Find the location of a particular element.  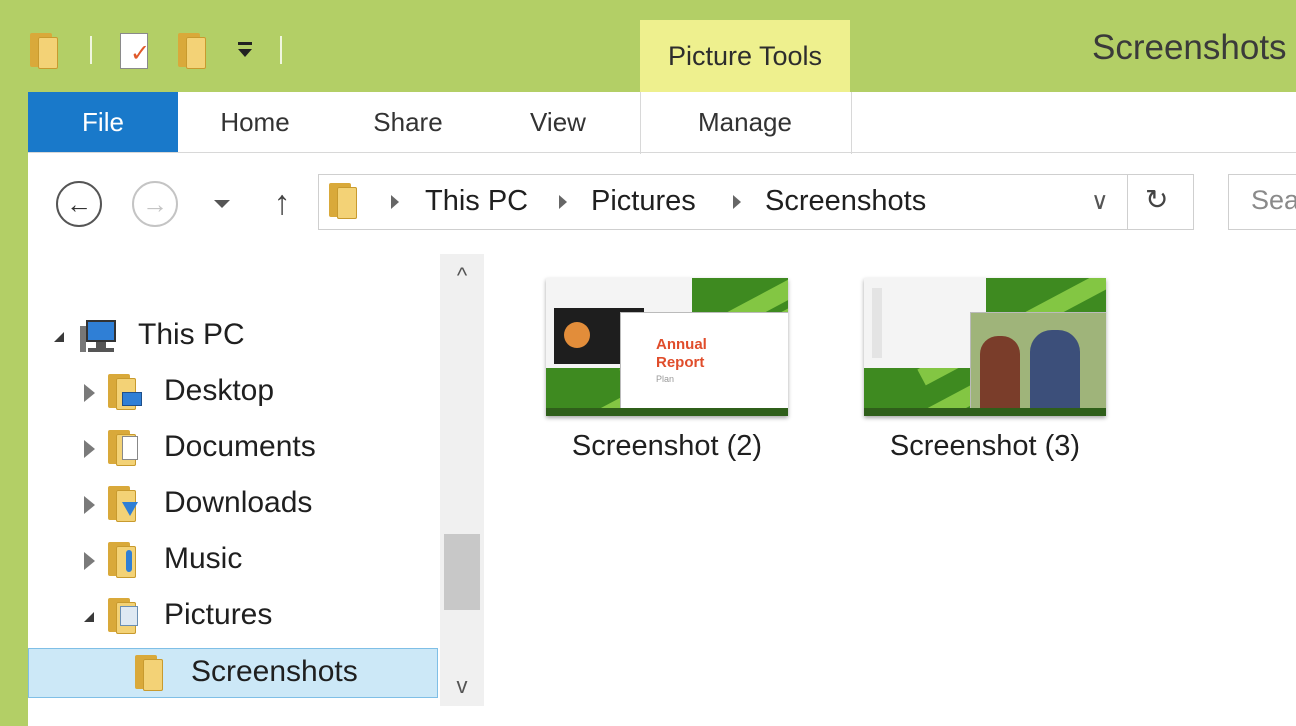

file-item-screenshot-2: Annual Report Plan Screenshot (2) is located at coordinates (667, 378).